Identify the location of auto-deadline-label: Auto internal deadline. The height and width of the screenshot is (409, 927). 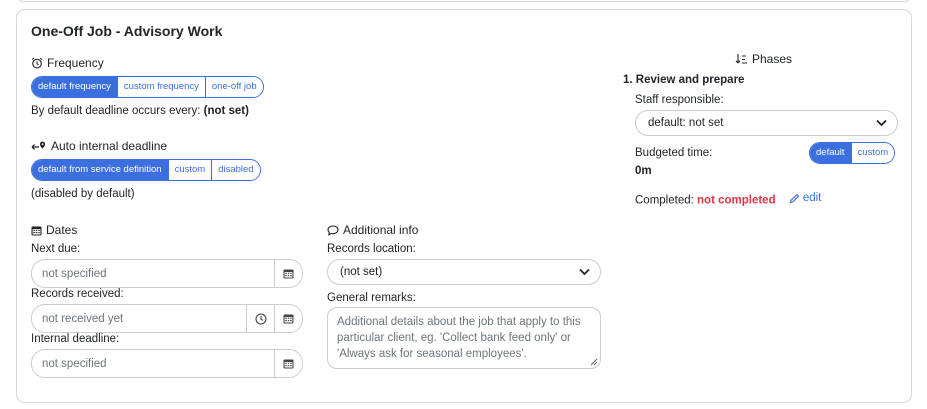
(99, 146).